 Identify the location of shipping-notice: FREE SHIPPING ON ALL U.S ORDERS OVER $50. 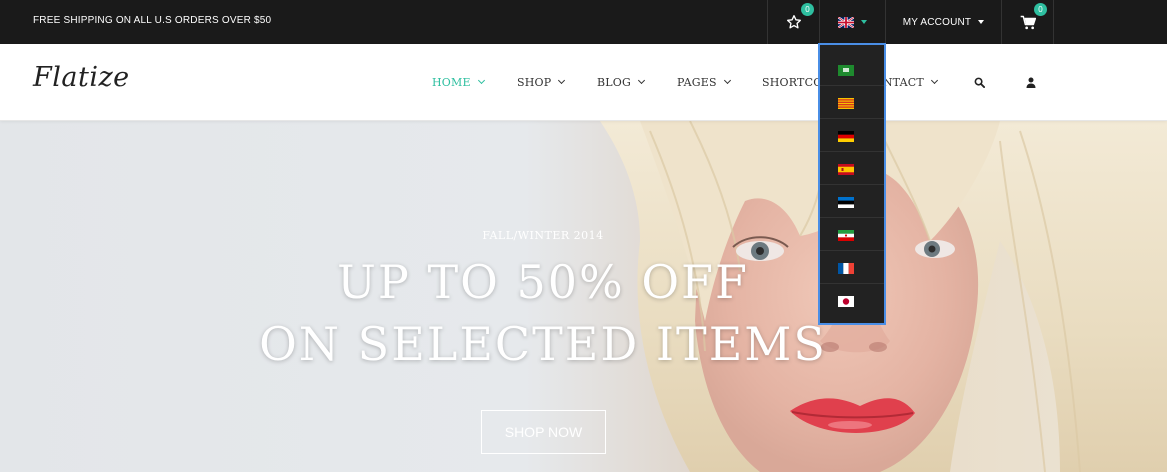
(152, 20).